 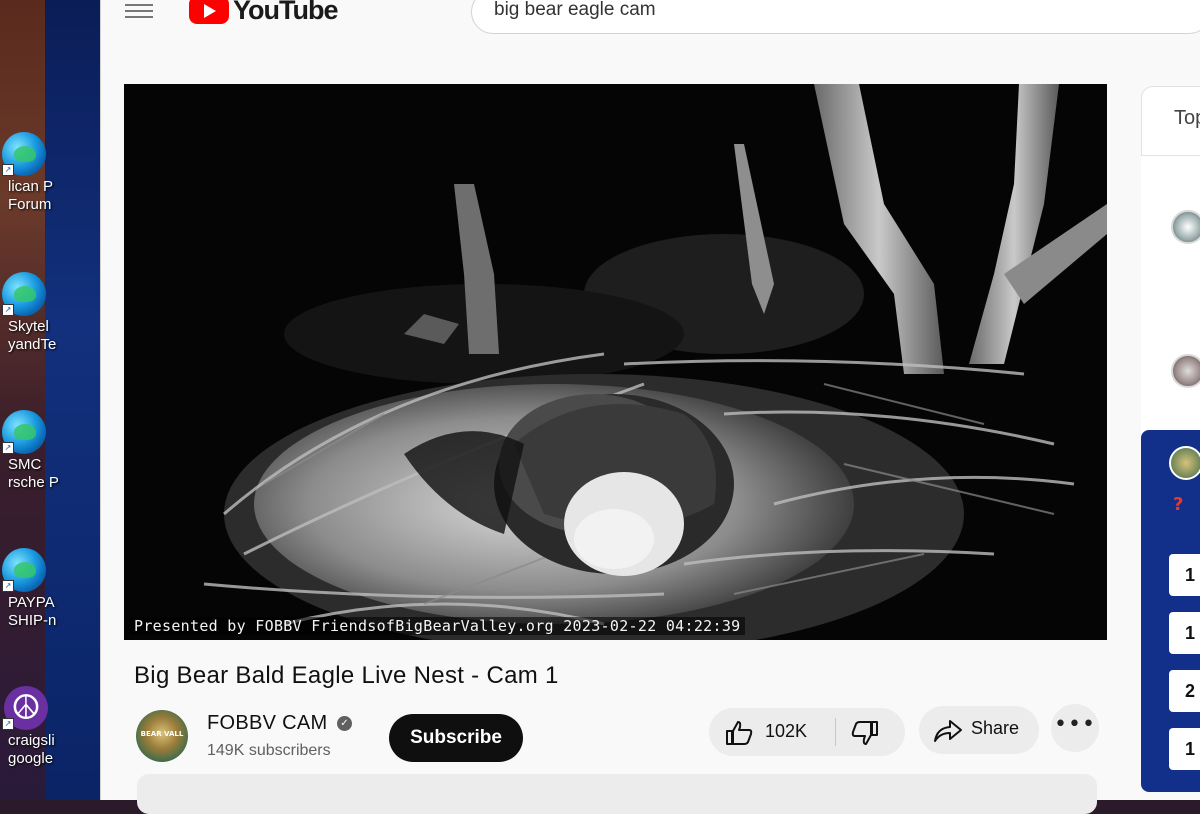 What do you see at coordinates (1184, 463) in the screenshot?
I see `panel-channel-avatar` at bounding box center [1184, 463].